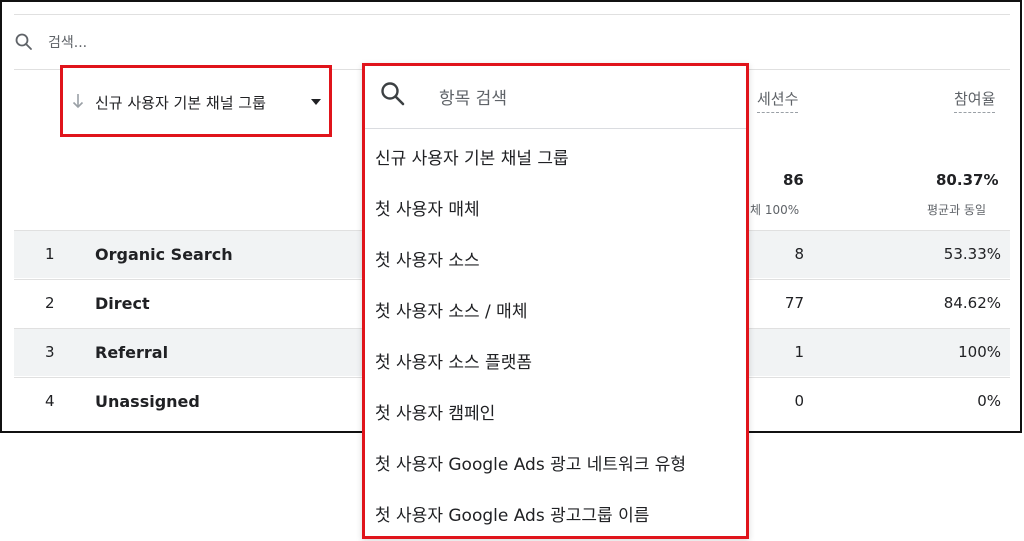 The image size is (1024, 541). Describe the element at coordinates (50, 254) in the screenshot. I see `row-index: 1` at that location.